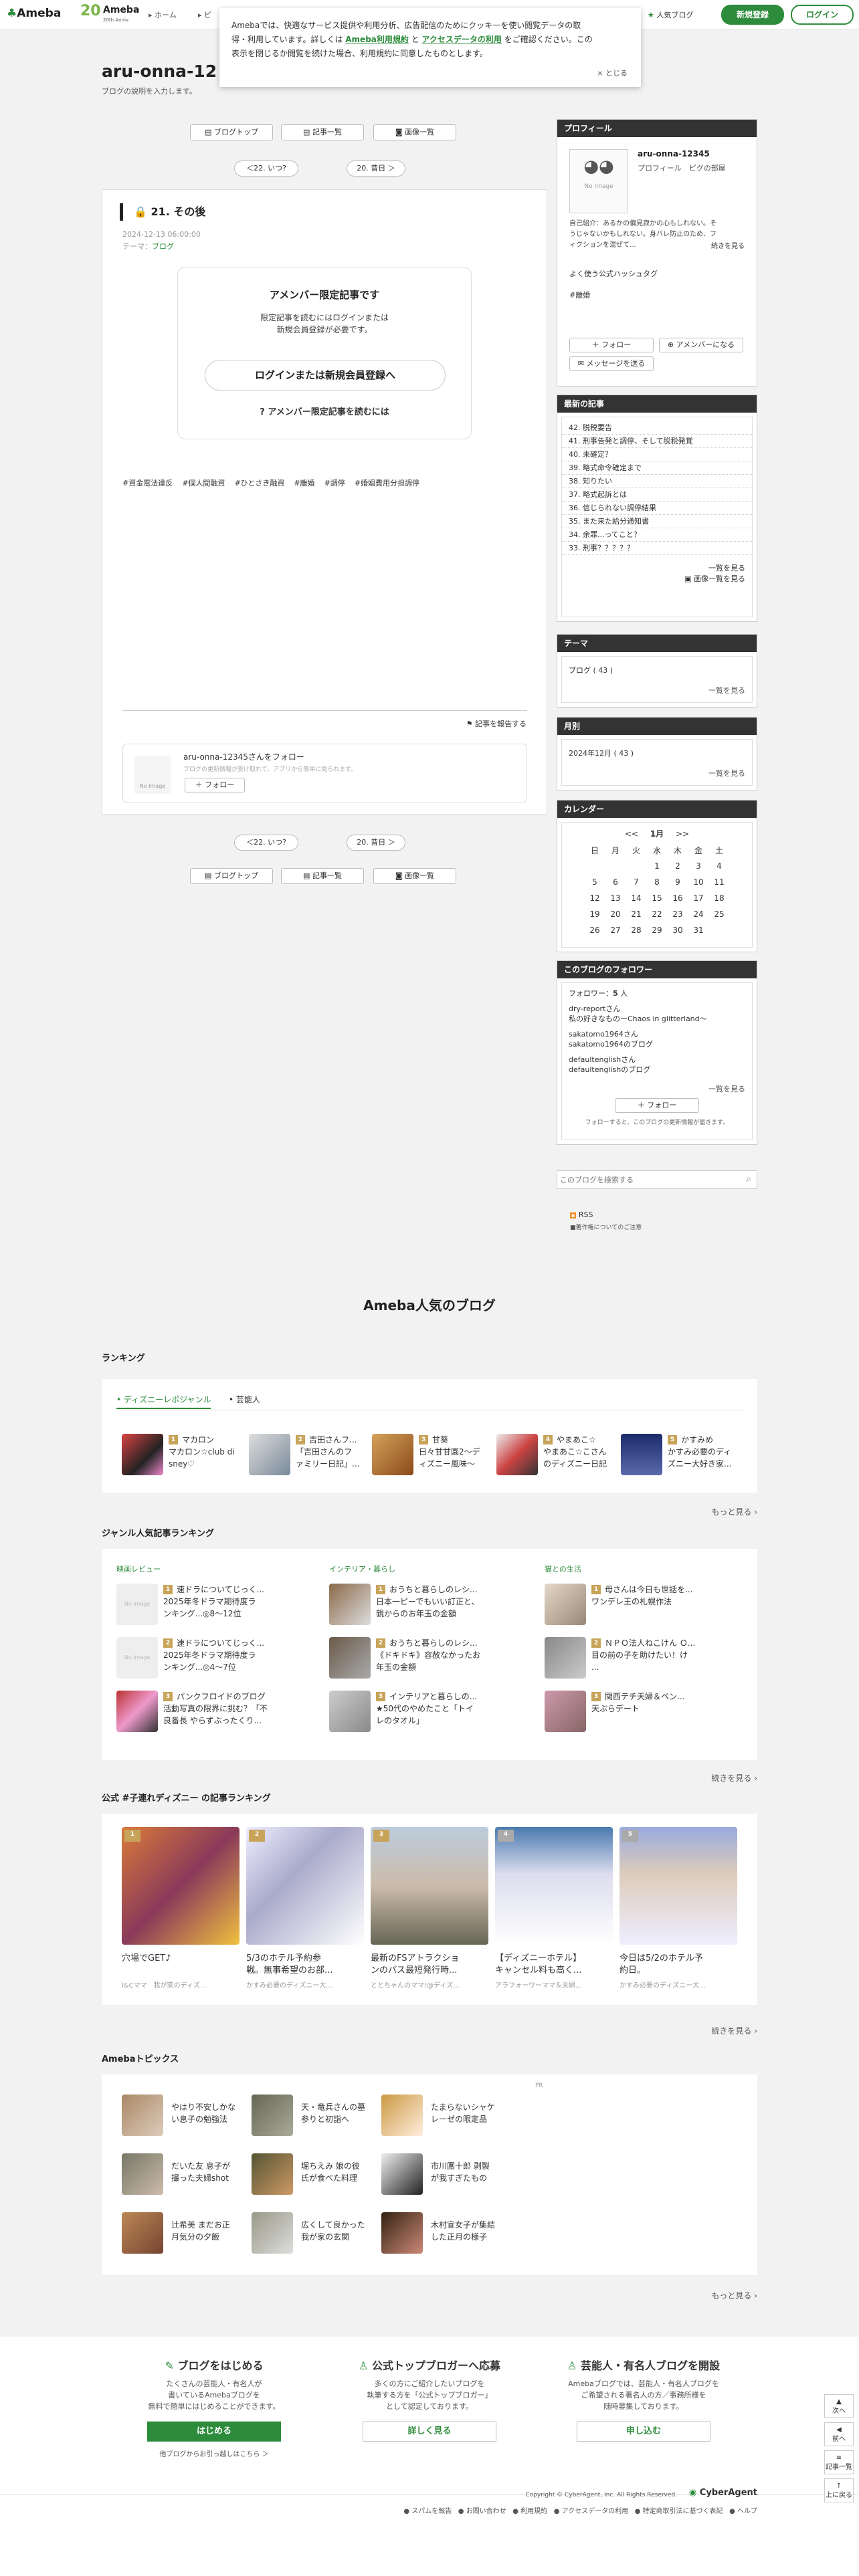 This screenshot has height=2576, width=859. What do you see at coordinates (231, 876) in the screenshot?
I see `blog-top-button-bottom: ▤ ブログトップ` at bounding box center [231, 876].